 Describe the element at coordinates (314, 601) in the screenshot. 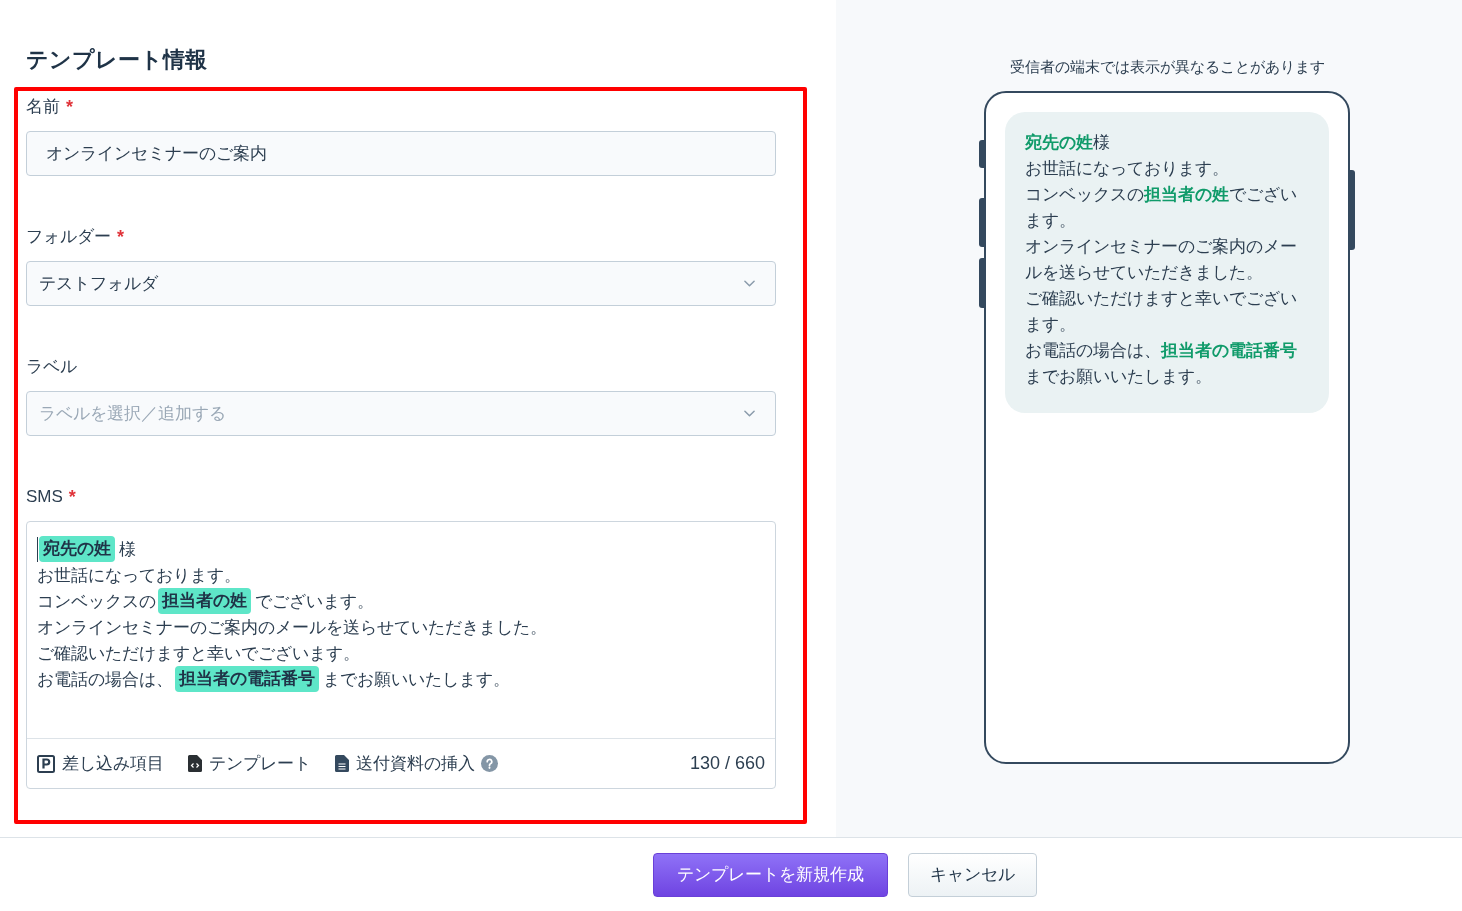

I see `message-text: でございます。` at that location.